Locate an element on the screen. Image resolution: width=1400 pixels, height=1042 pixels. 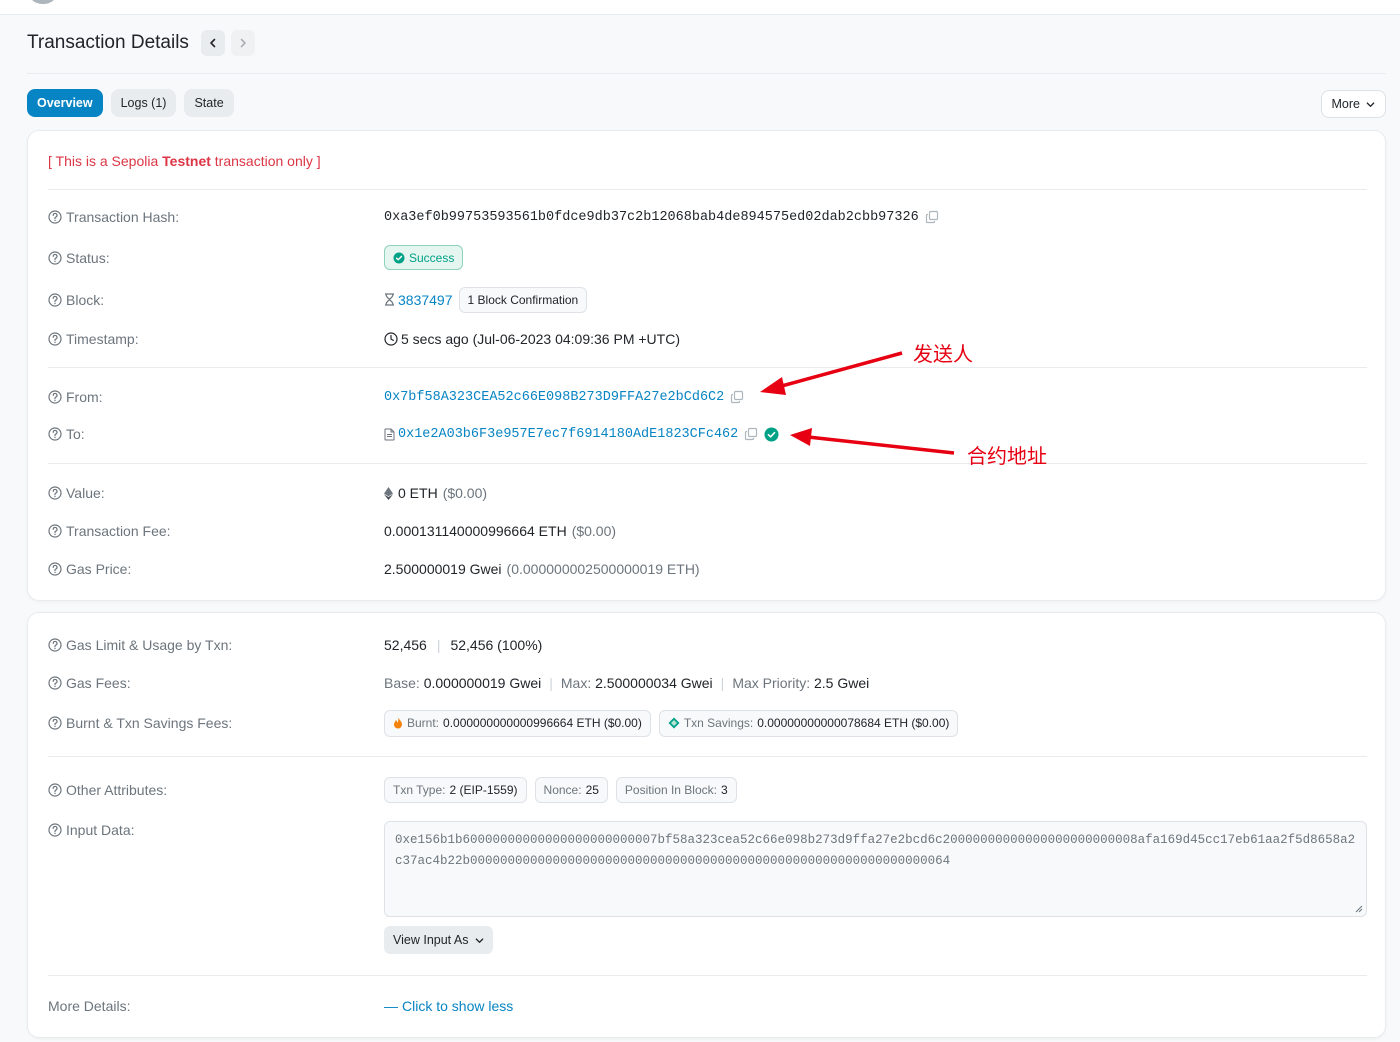
max-fee-value: 2.500000034 Gwei is located at coordinates (654, 683).